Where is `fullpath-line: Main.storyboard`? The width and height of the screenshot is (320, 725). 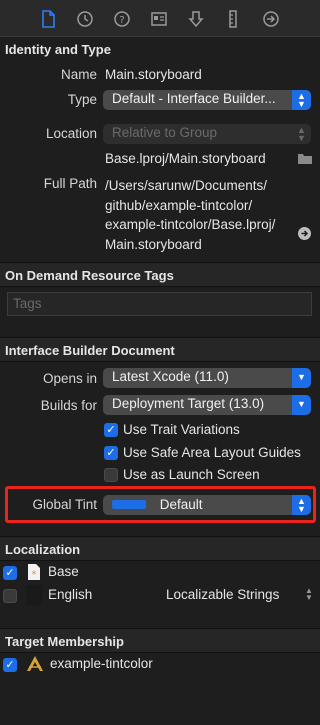 fullpath-line: Main.storyboard is located at coordinates (153, 244).